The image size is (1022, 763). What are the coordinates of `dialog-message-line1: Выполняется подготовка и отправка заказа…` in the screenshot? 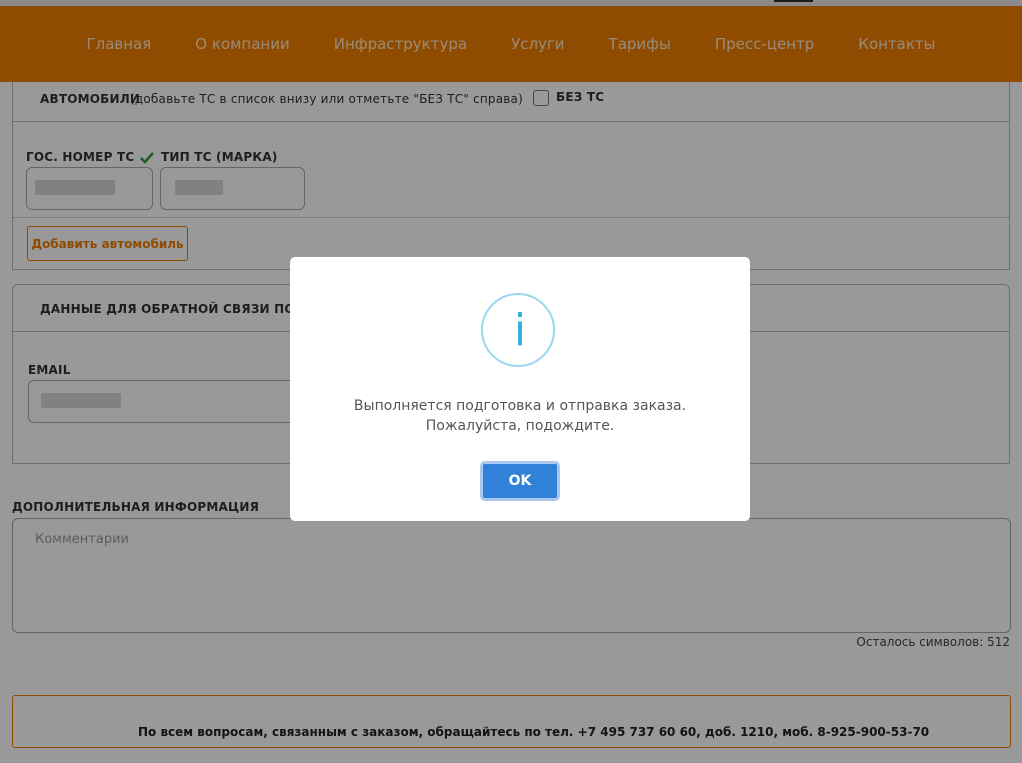 It's located at (520, 406).